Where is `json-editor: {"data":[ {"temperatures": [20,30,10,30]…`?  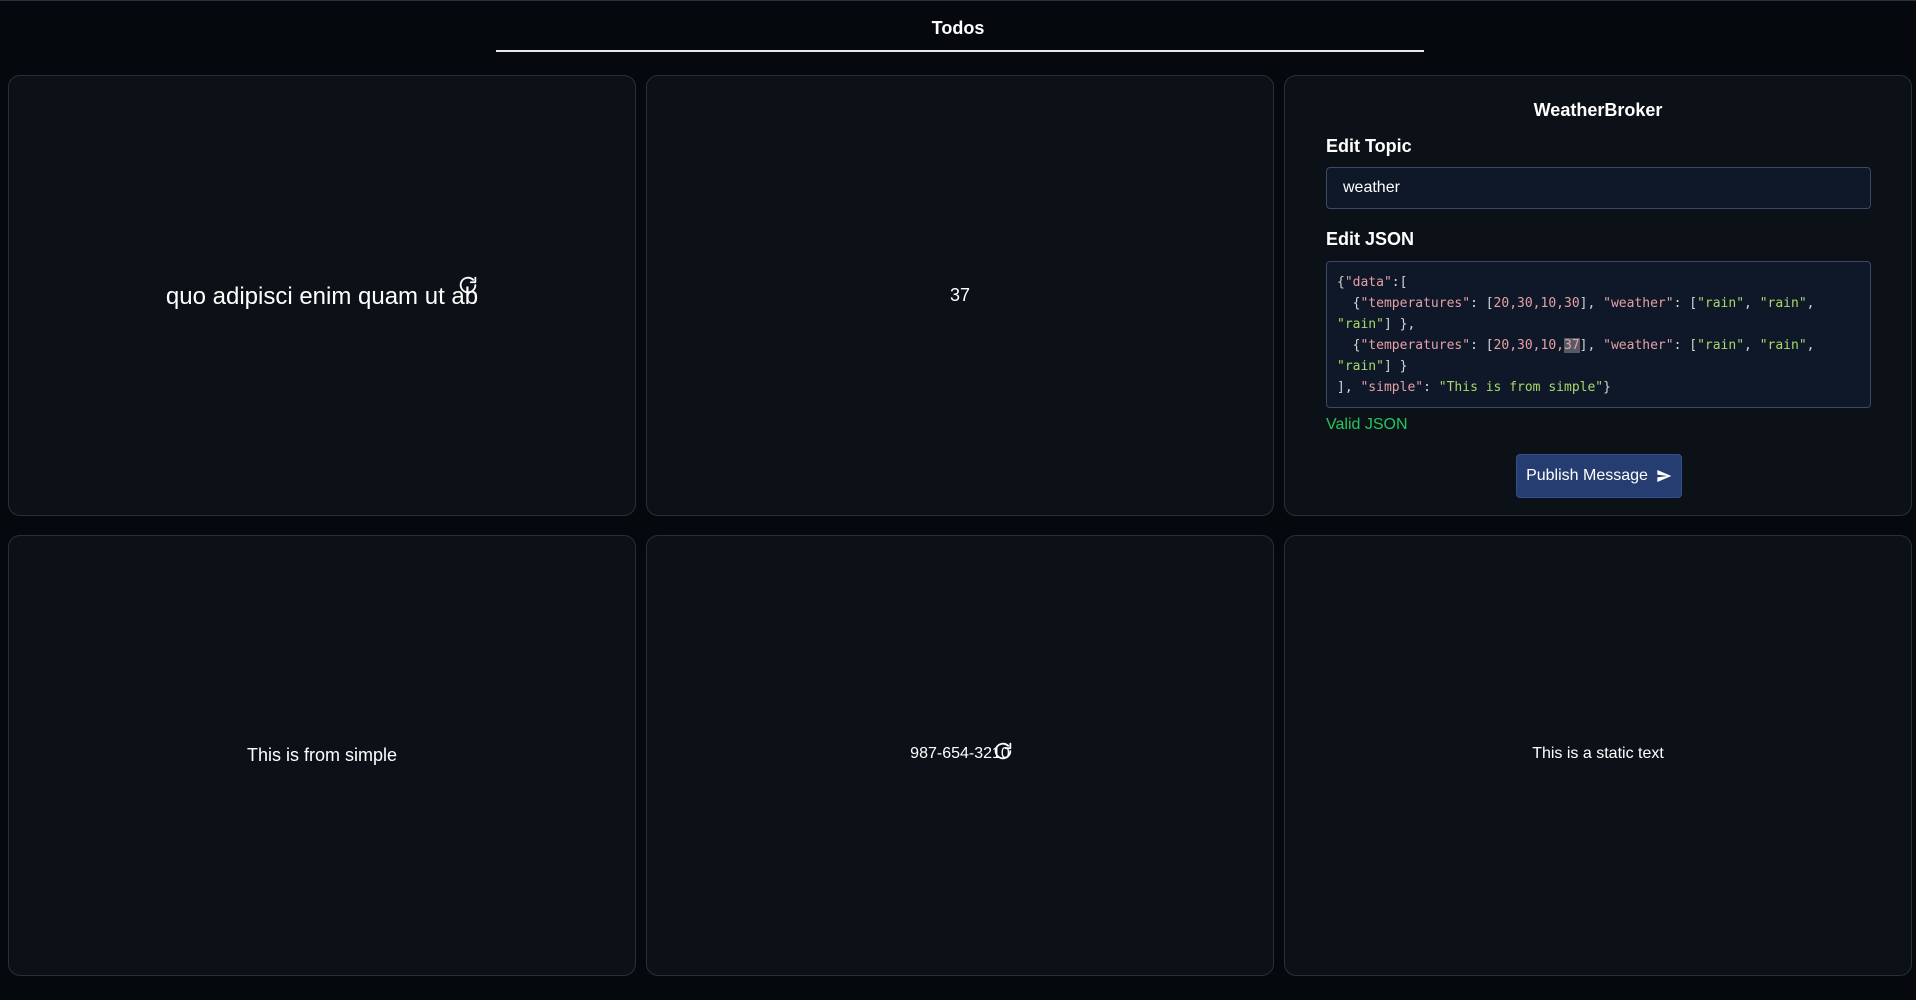 json-editor: {"data":[ {"temperatures": [20,30,10,30]… is located at coordinates (1598, 334).